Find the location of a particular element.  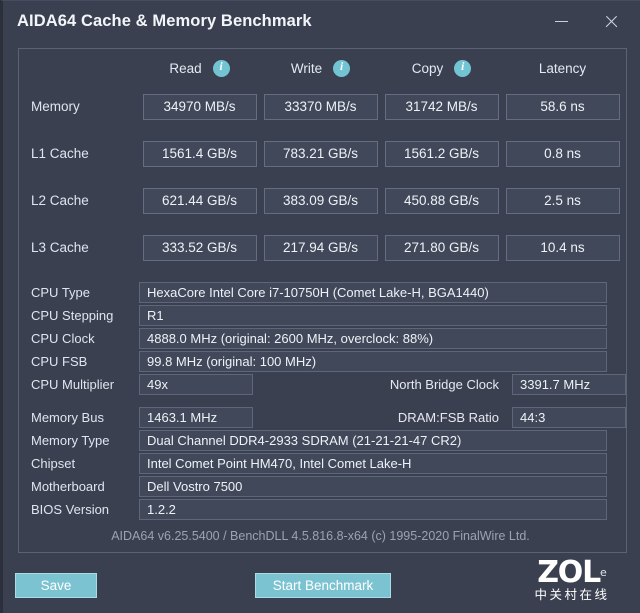

cell-l2-read-wrap: 621.44 GB/s is located at coordinates (199, 200).